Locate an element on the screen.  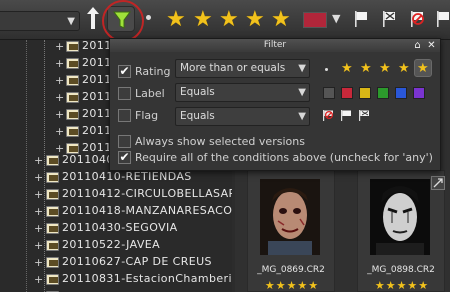
color-label-blue is located at coordinates (401, 93).